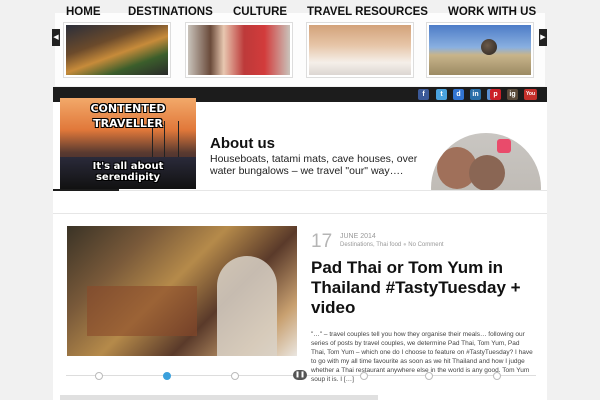 This screenshot has width=600, height=400. I want to click on nav-destinations: DESTINATIONS, so click(170, 12).